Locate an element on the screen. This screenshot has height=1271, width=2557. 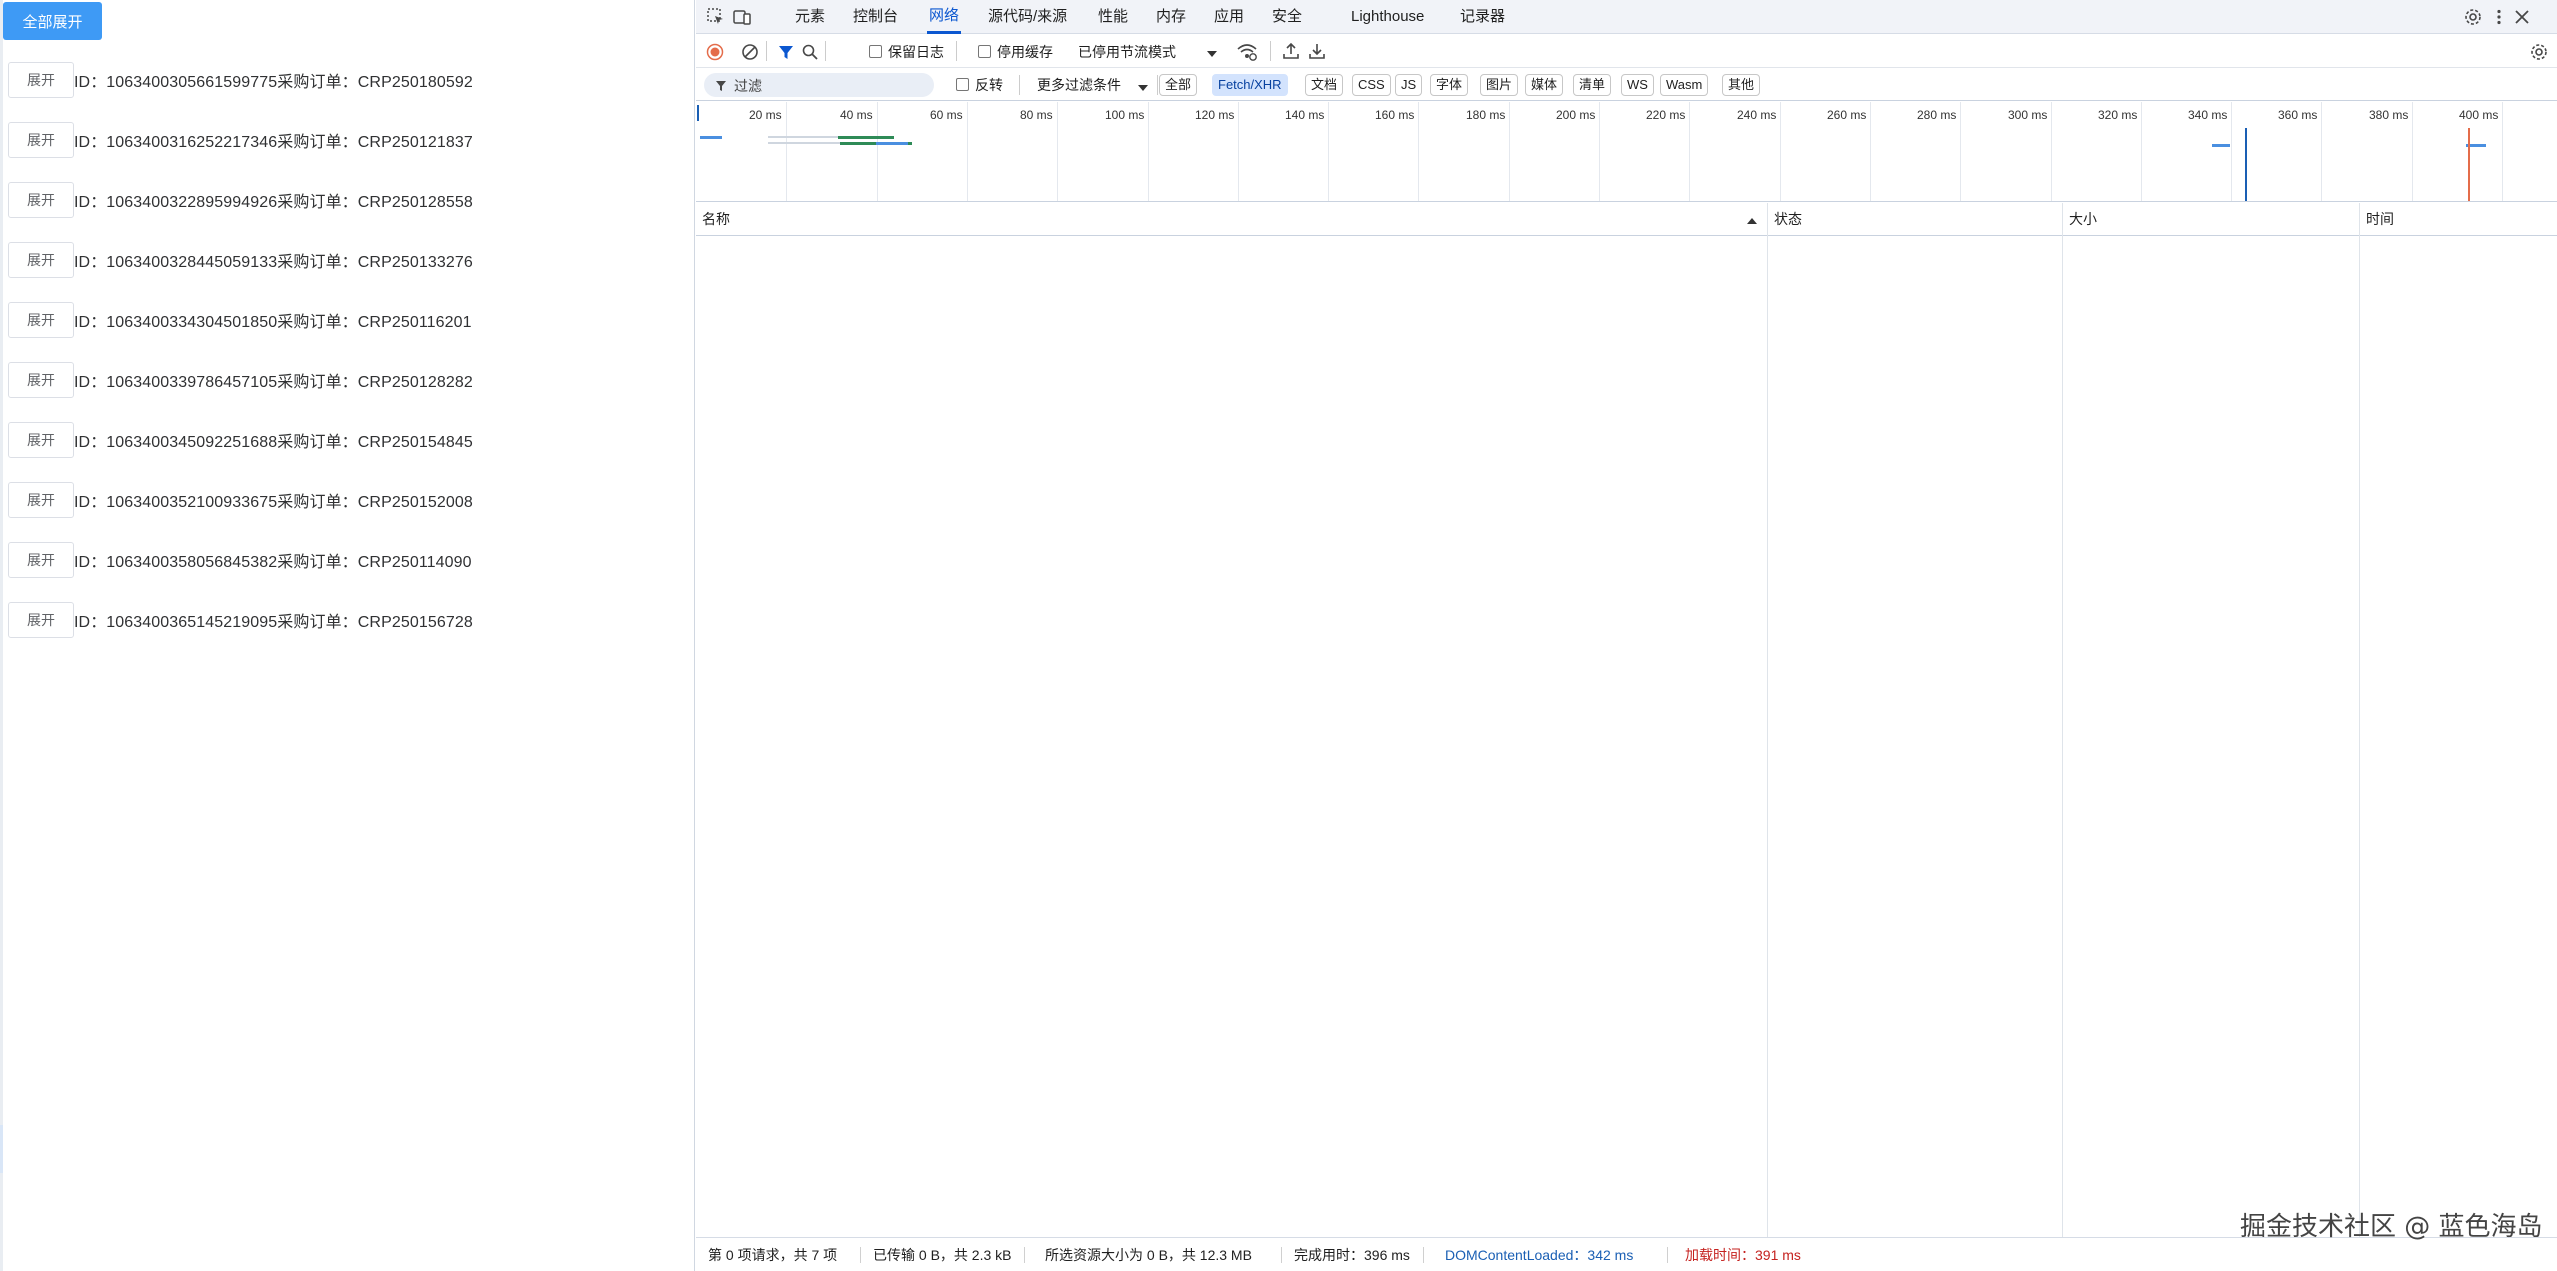
close-icon is located at coordinates (2522, 17).